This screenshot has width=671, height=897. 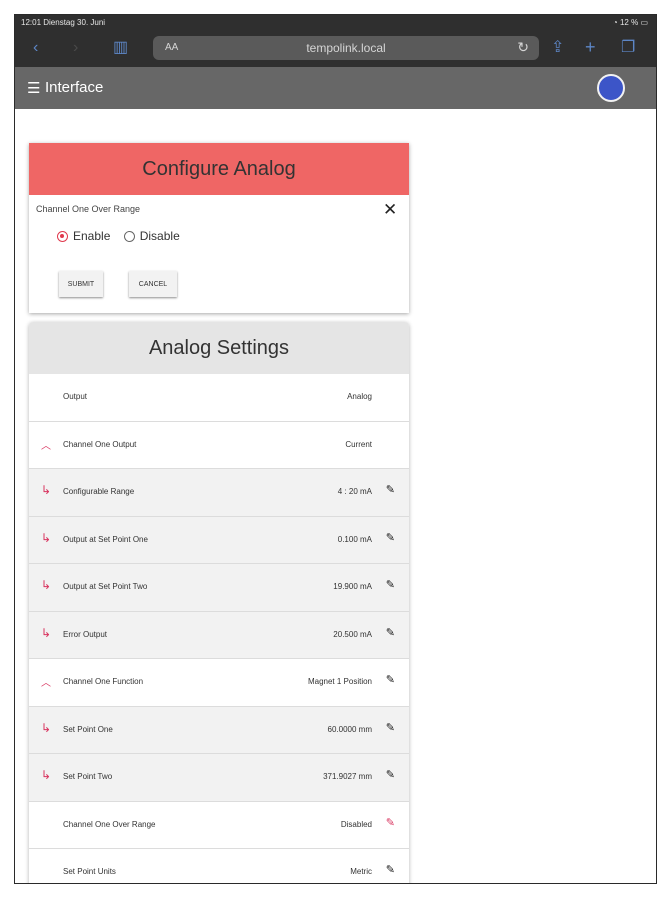 What do you see at coordinates (352, 634) in the screenshot?
I see `row-value: 20.500 mA` at bounding box center [352, 634].